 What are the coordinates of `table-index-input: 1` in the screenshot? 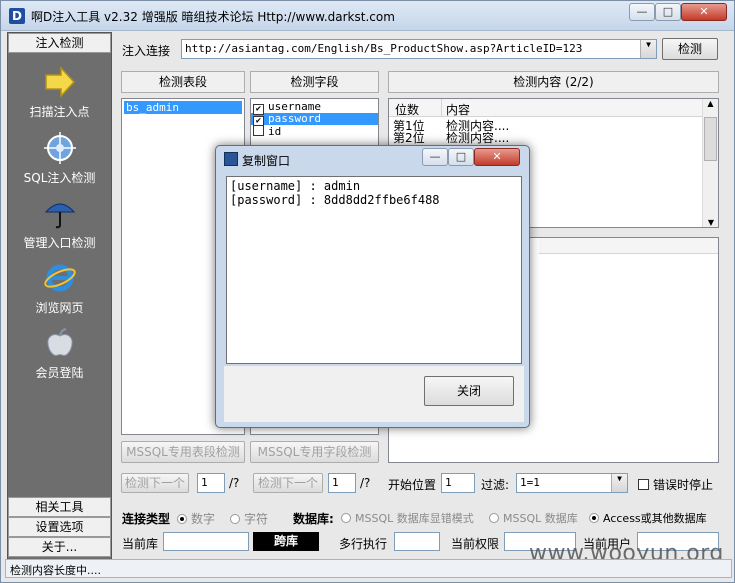 It's located at (211, 483).